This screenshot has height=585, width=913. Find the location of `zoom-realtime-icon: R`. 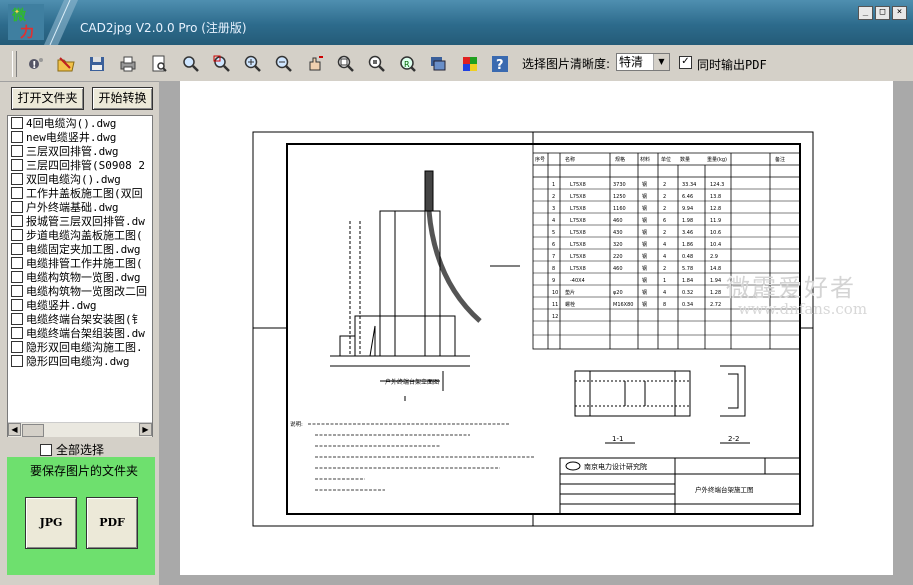

zoom-realtime-icon: R is located at coordinates (408, 64).